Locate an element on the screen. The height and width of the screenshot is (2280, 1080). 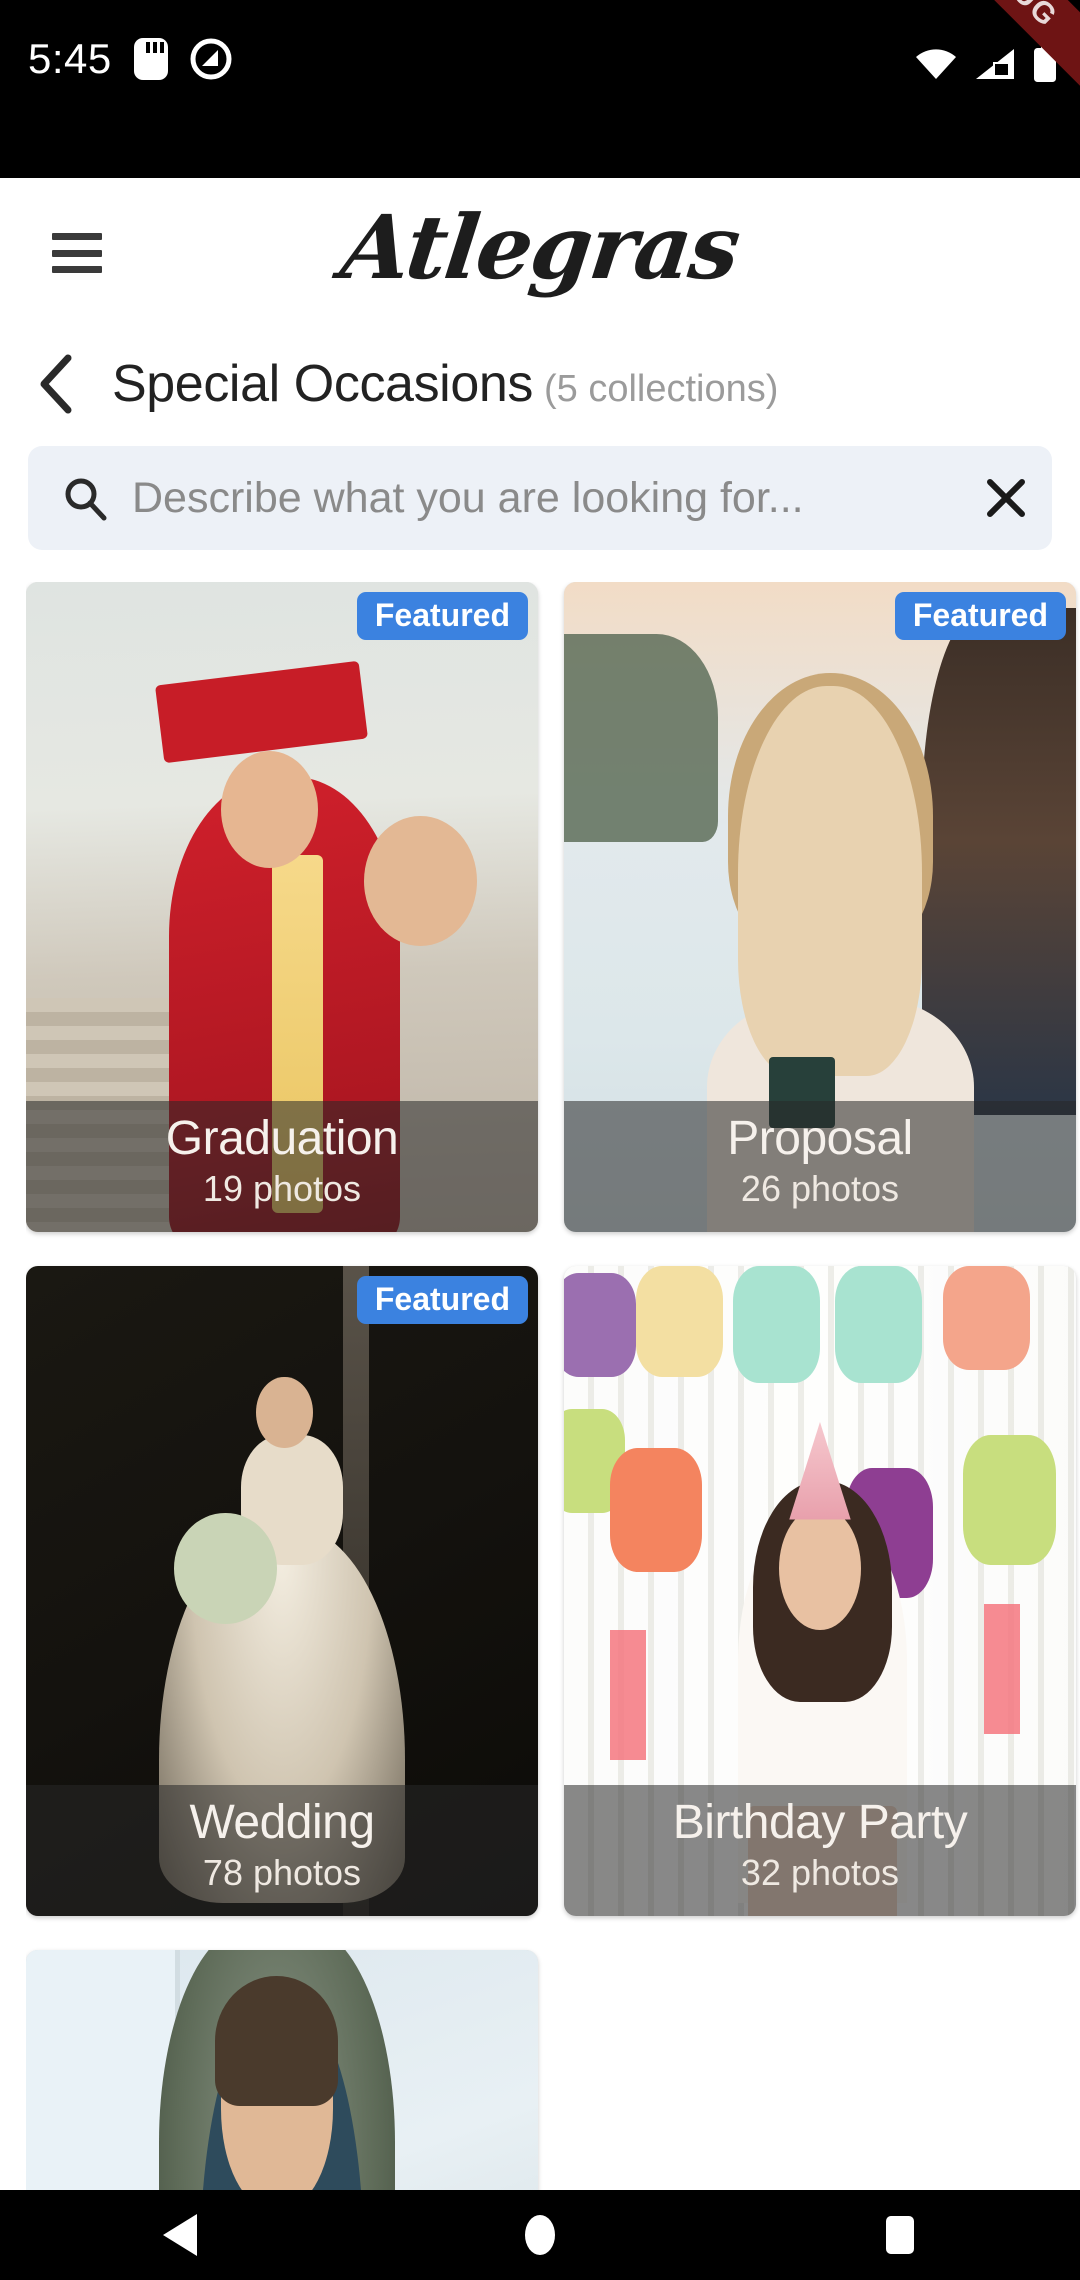
collection-card: Featured Graduation 19 photos is located at coordinates (282, 907).